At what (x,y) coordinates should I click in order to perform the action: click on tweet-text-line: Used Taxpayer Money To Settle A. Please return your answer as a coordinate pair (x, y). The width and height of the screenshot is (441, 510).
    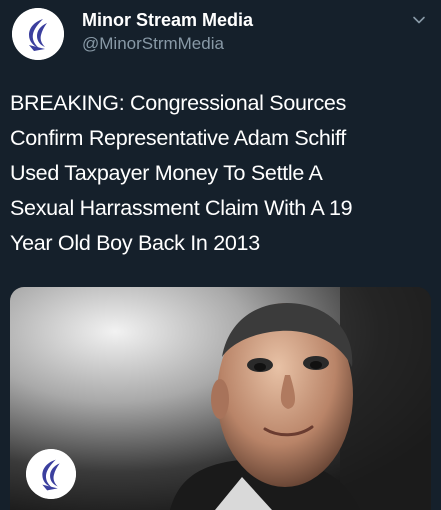
    Looking at the image, I should click on (166, 173).